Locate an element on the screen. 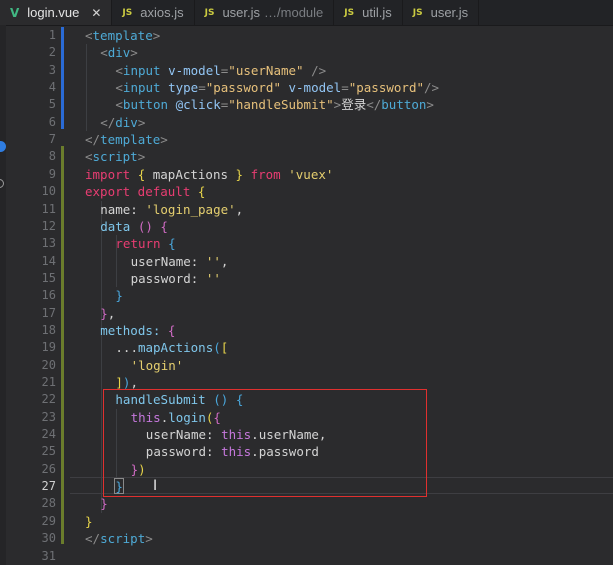 This screenshot has height=565, width=613. code-token: userName: is located at coordinates (183, 435).